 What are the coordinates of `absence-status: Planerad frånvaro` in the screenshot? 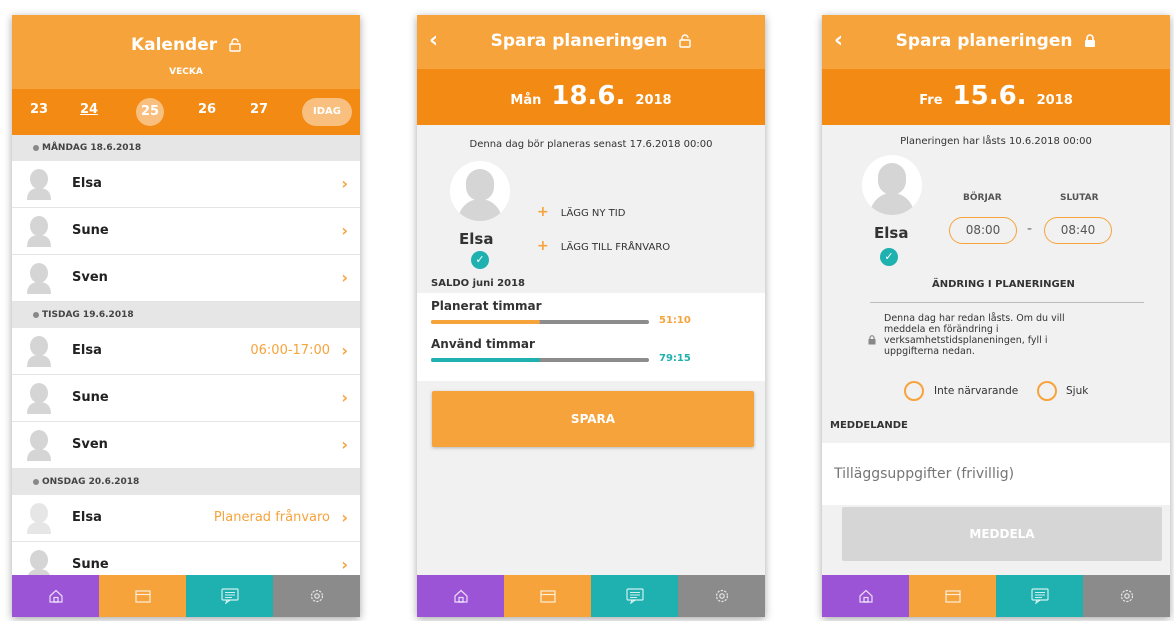 It's located at (271, 517).